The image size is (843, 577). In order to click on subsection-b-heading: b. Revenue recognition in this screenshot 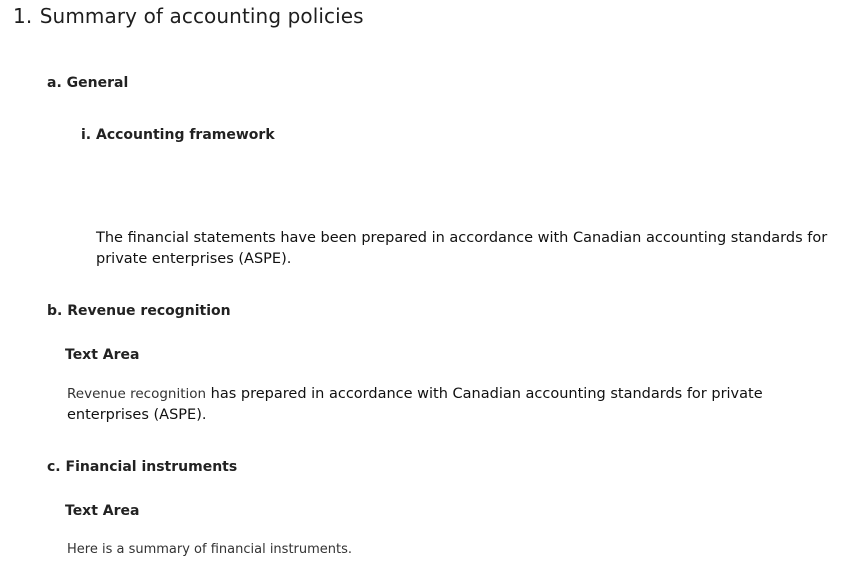, I will do `click(139, 311)`.